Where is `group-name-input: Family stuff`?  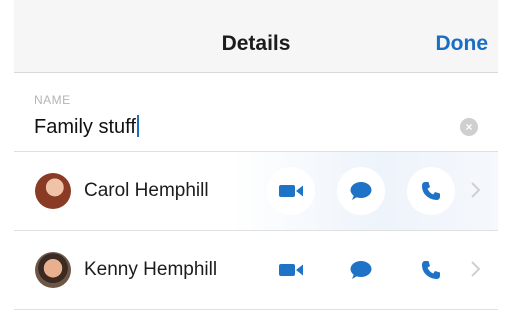
group-name-input: Family stuff is located at coordinates (86, 127).